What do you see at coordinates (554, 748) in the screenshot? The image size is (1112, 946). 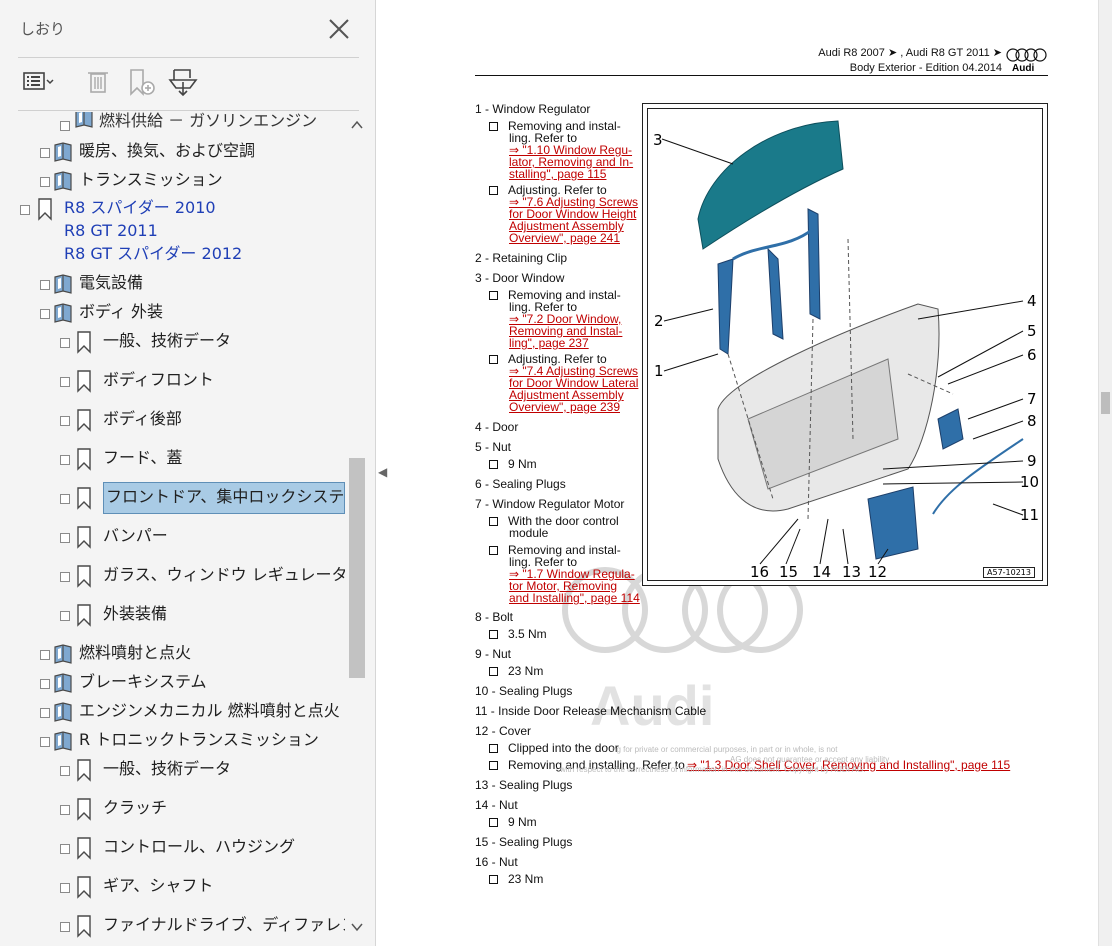 I see `part-detail: Clipped into the door` at bounding box center [554, 748].